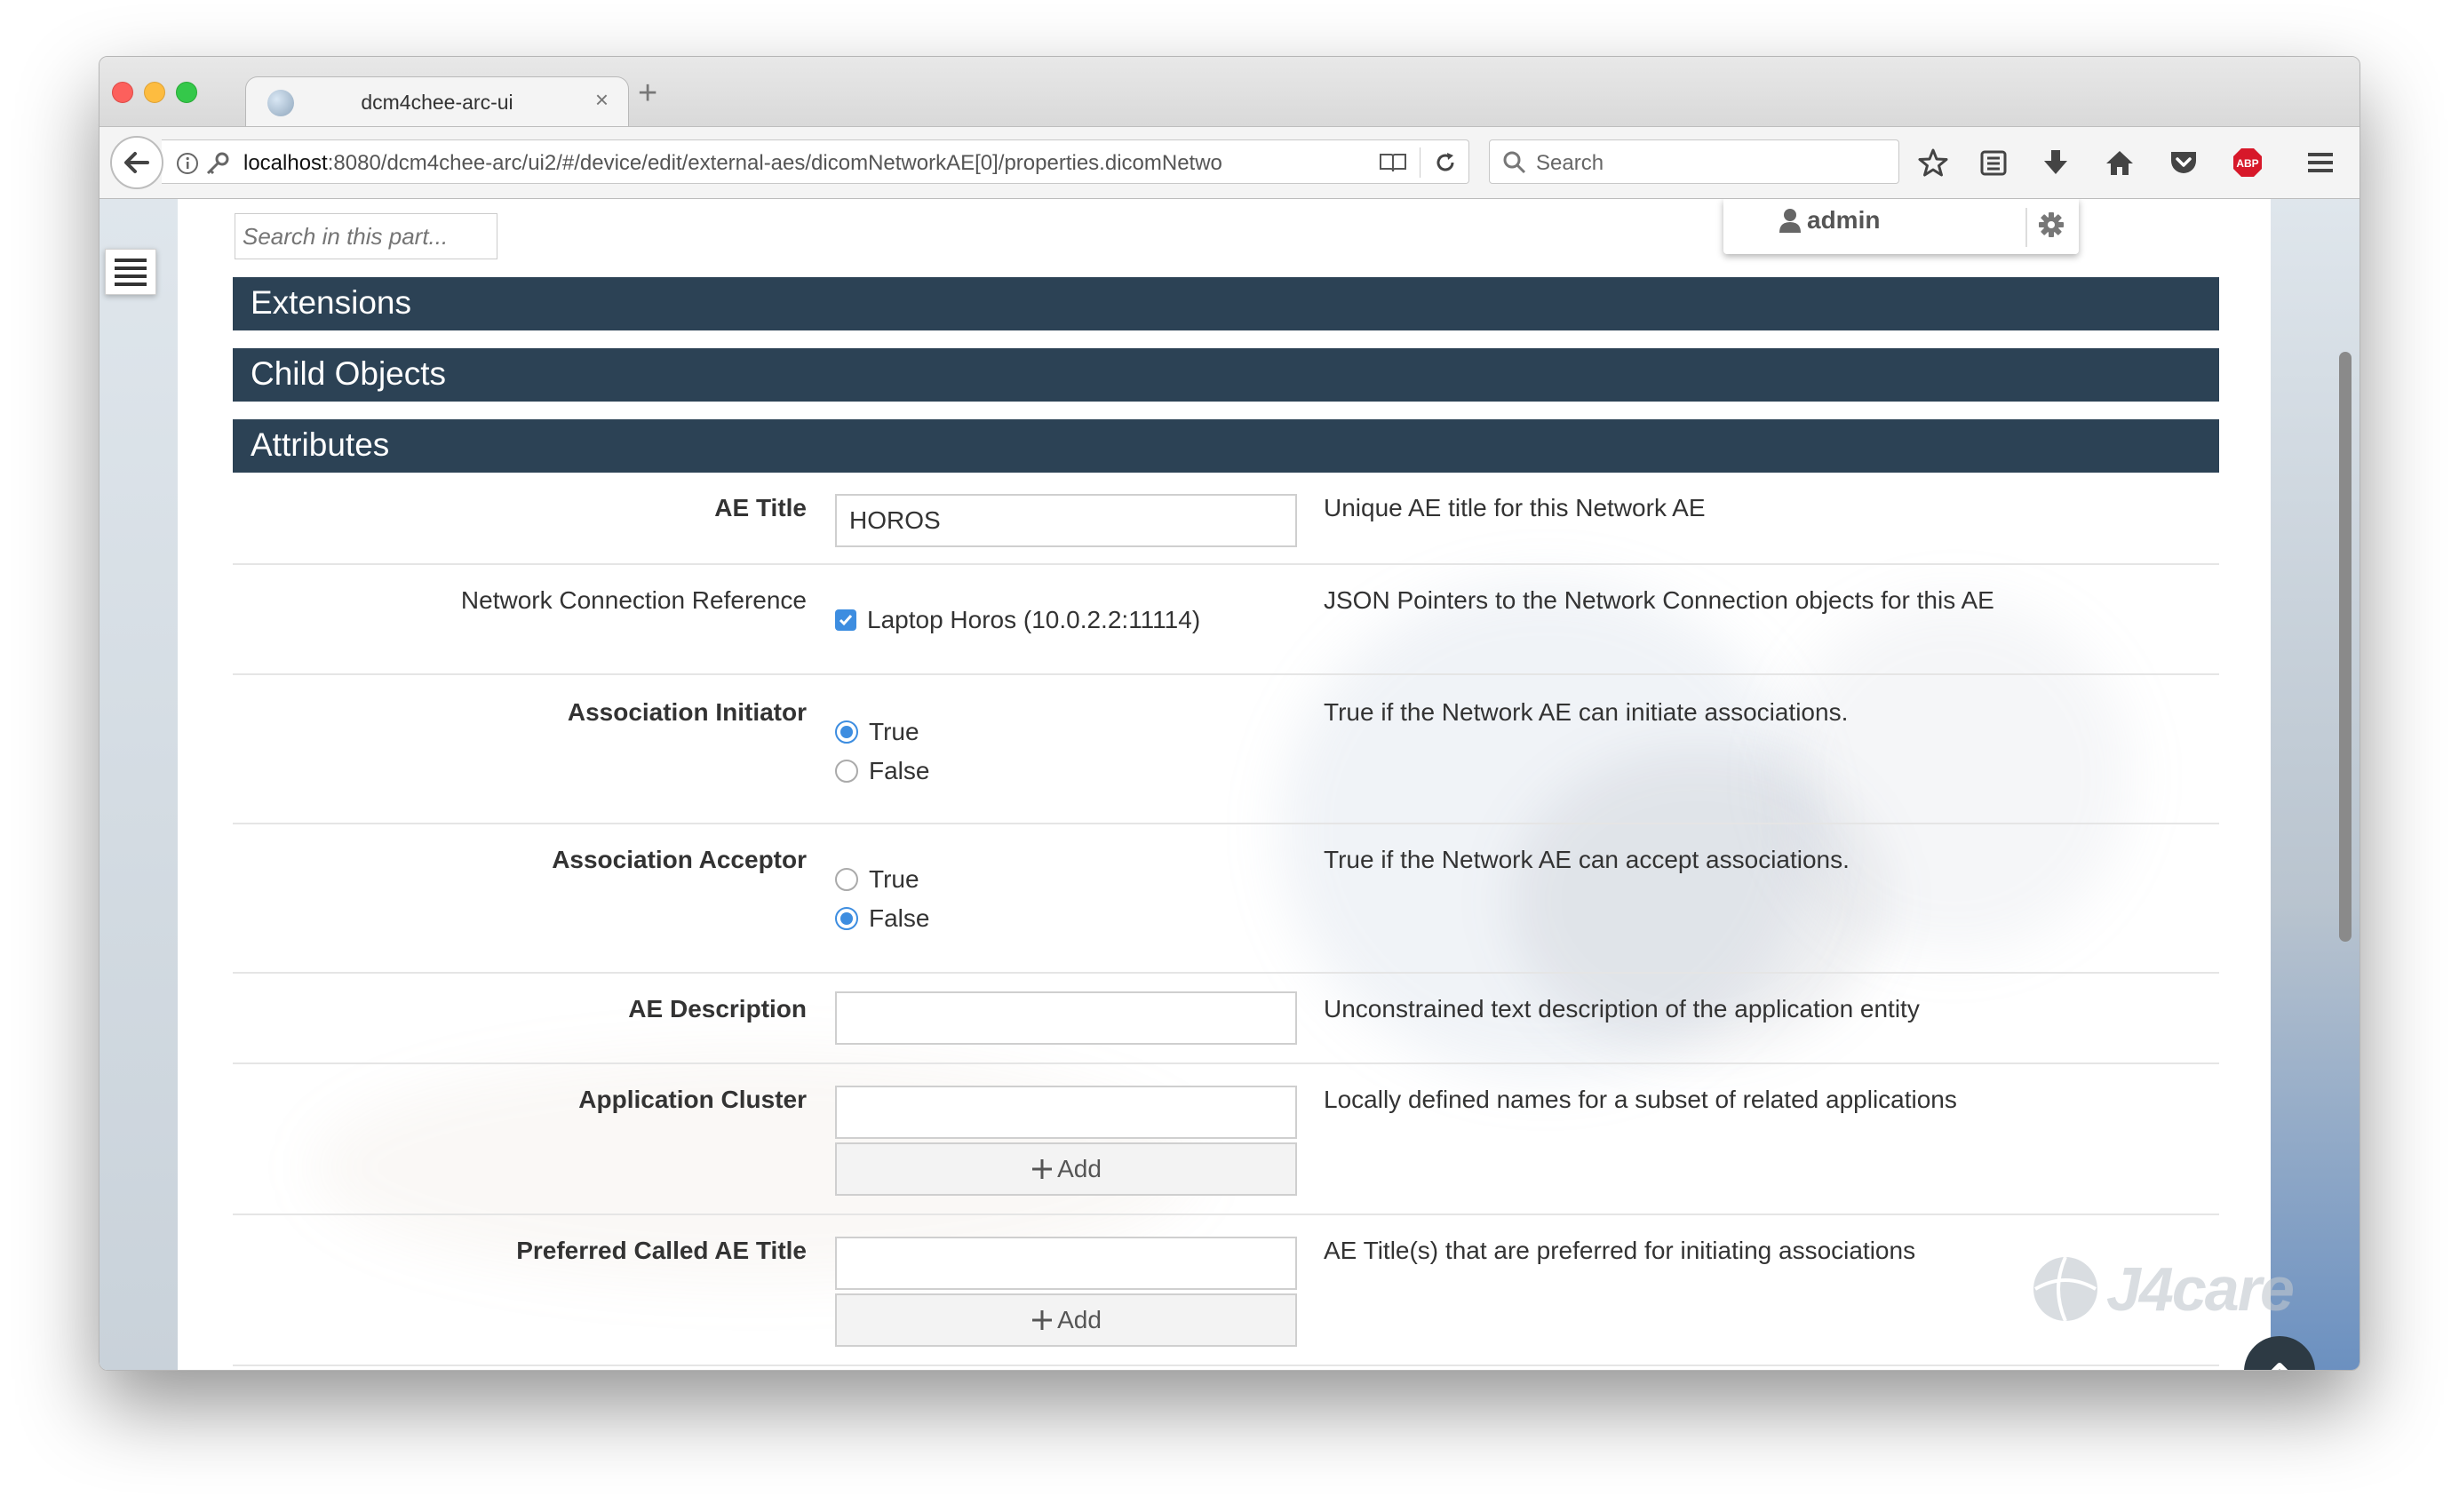 The width and height of the screenshot is (2459, 1512). I want to click on username: admin, so click(1844, 220).